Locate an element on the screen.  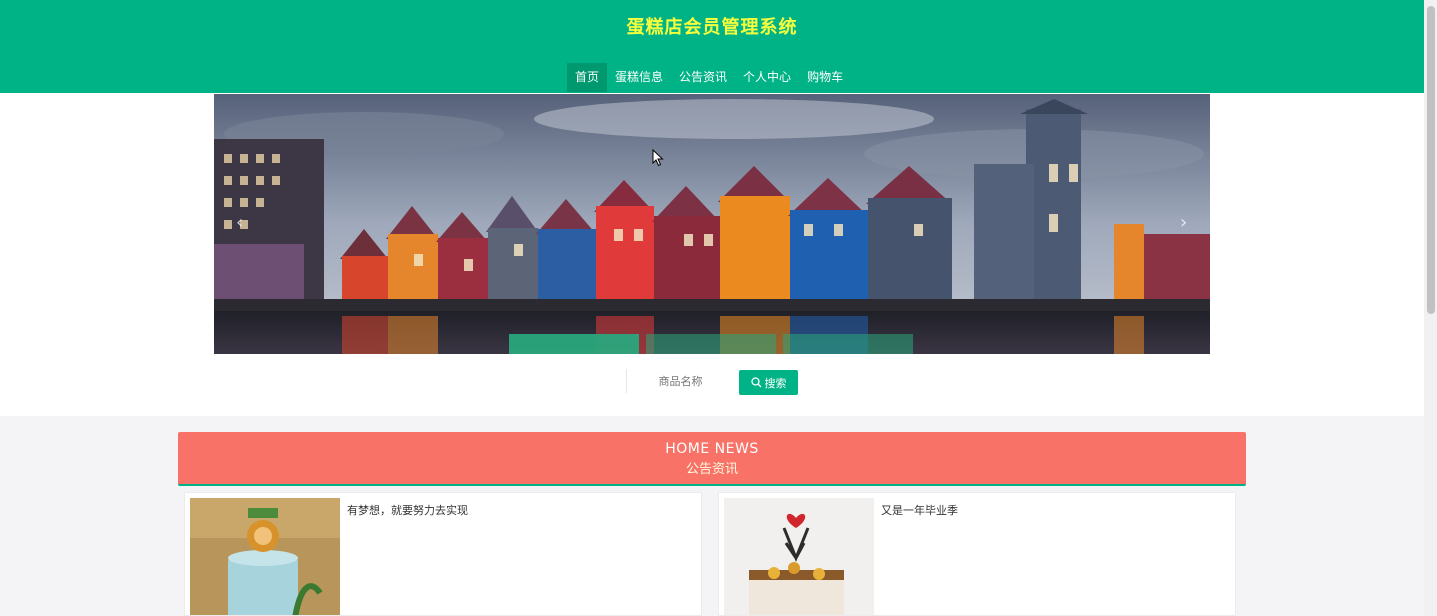
carousel-next-icon: › is located at coordinates (1183, 222).